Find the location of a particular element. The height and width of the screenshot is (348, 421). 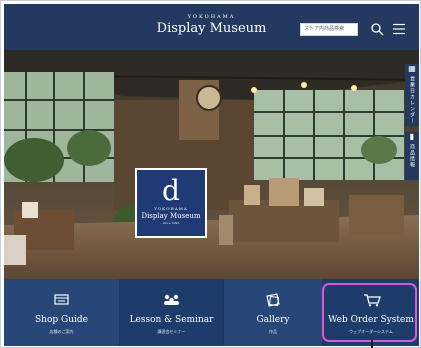

highlight-annotation is located at coordinates (369, 312).